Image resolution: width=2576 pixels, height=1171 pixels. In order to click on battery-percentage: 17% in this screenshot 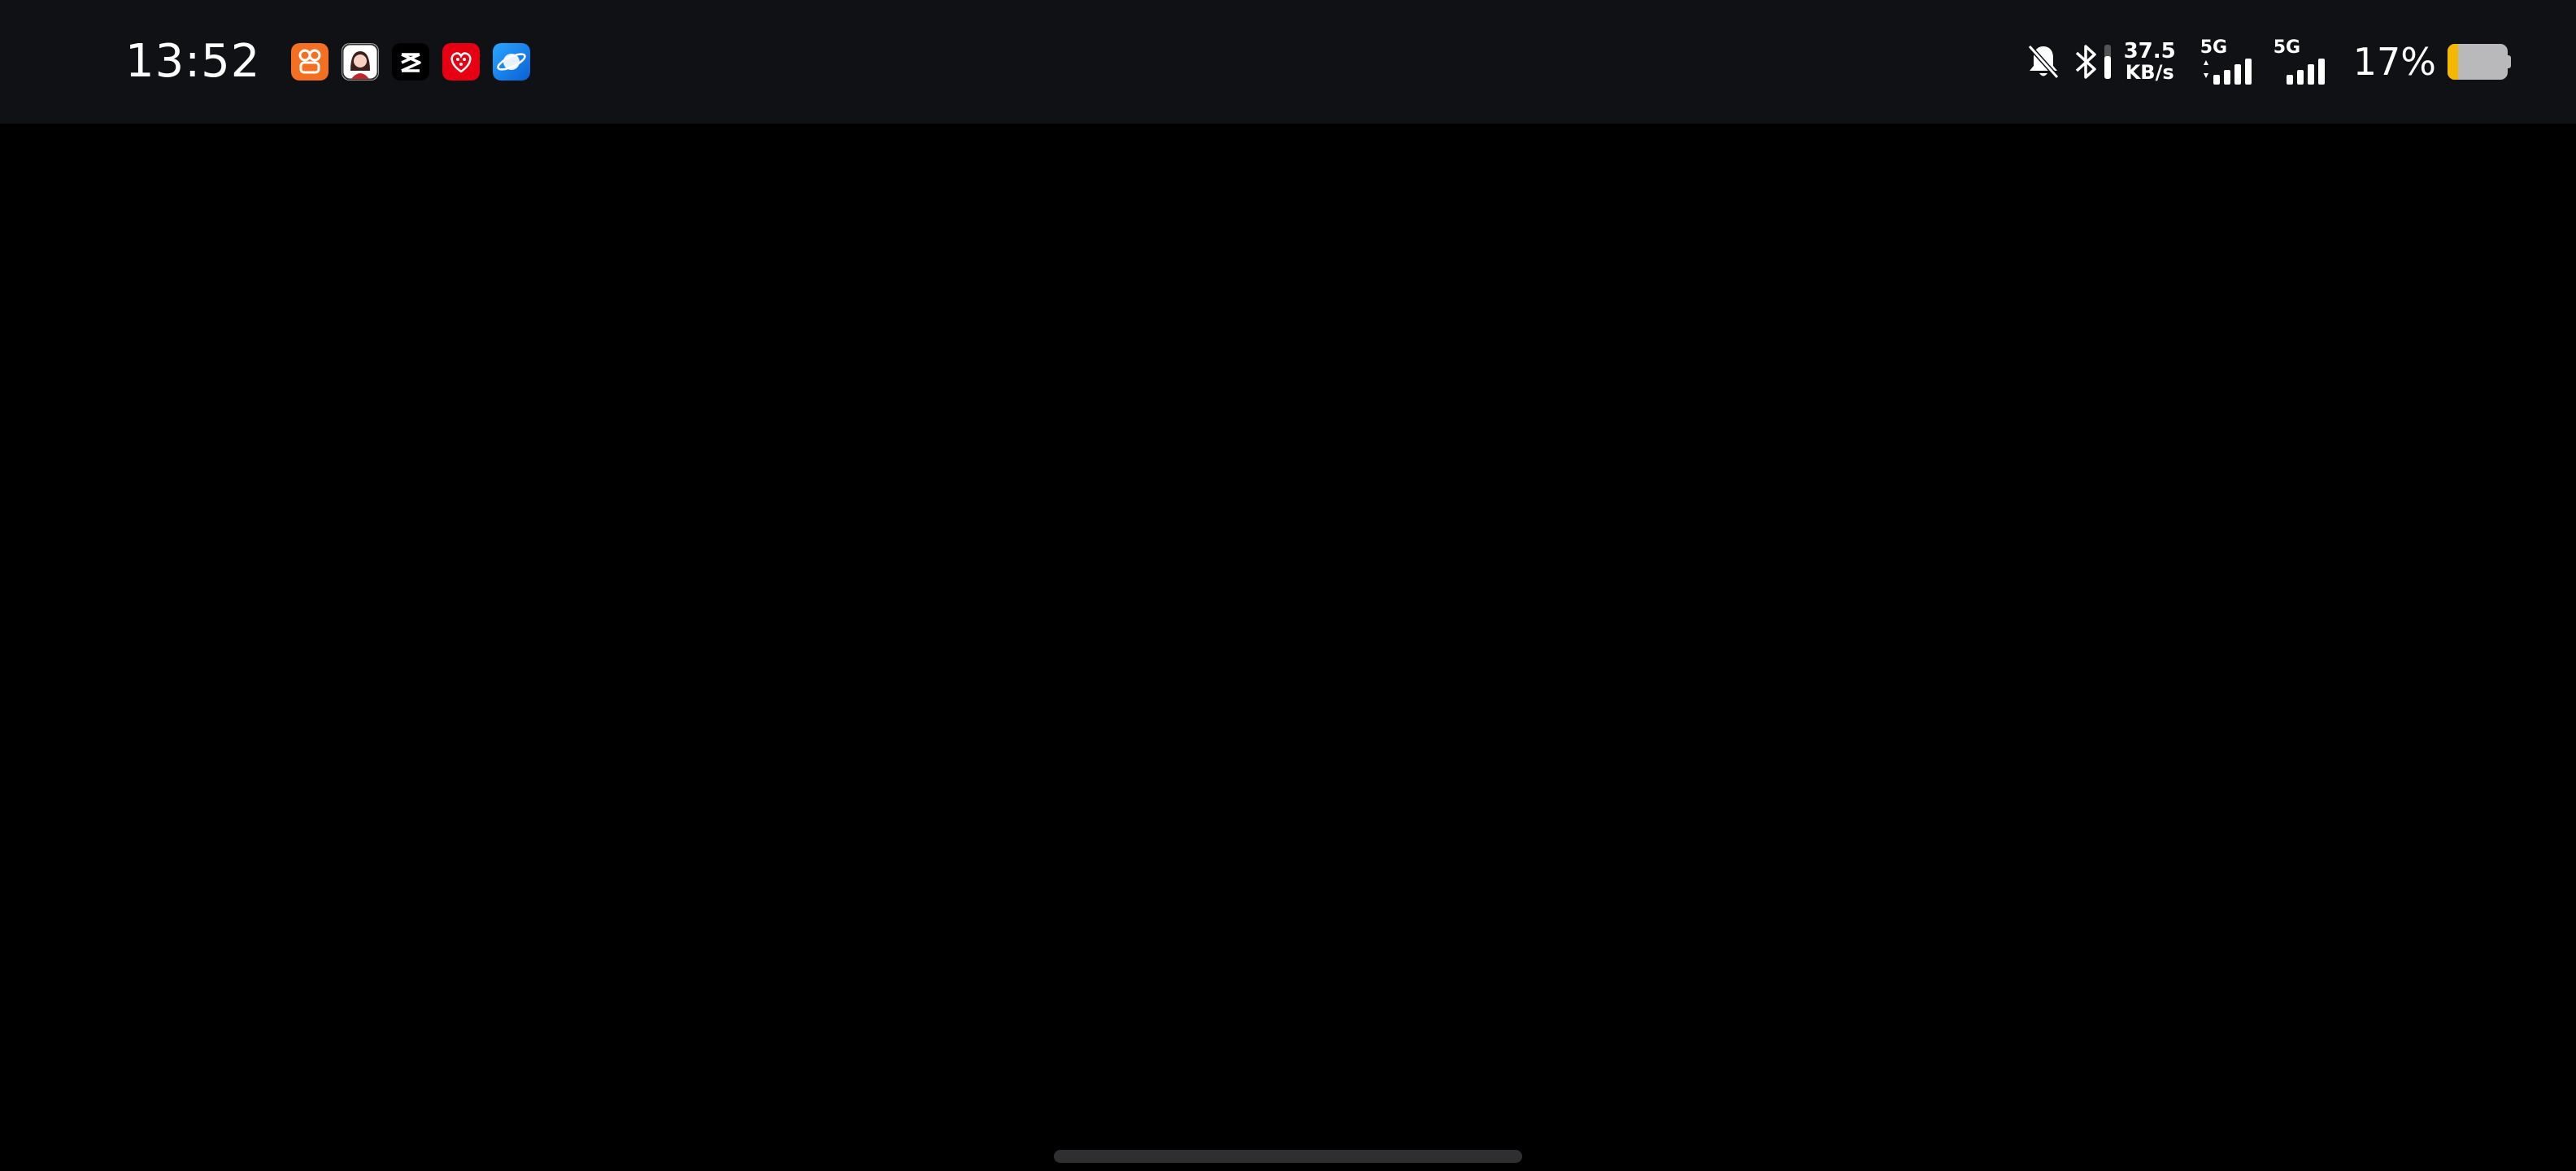, I will do `click(2394, 62)`.